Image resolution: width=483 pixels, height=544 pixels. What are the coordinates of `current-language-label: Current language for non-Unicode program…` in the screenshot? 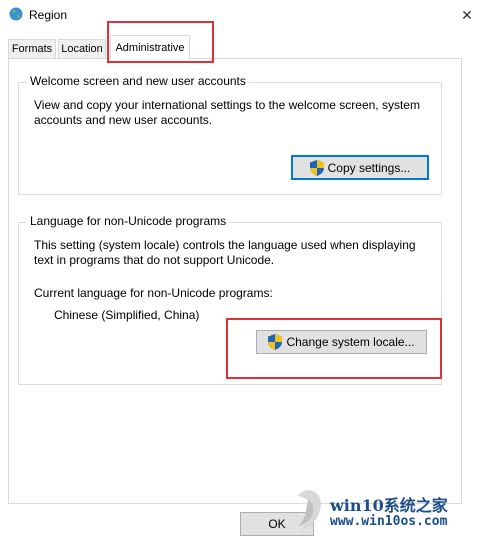 It's located at (153, 293).